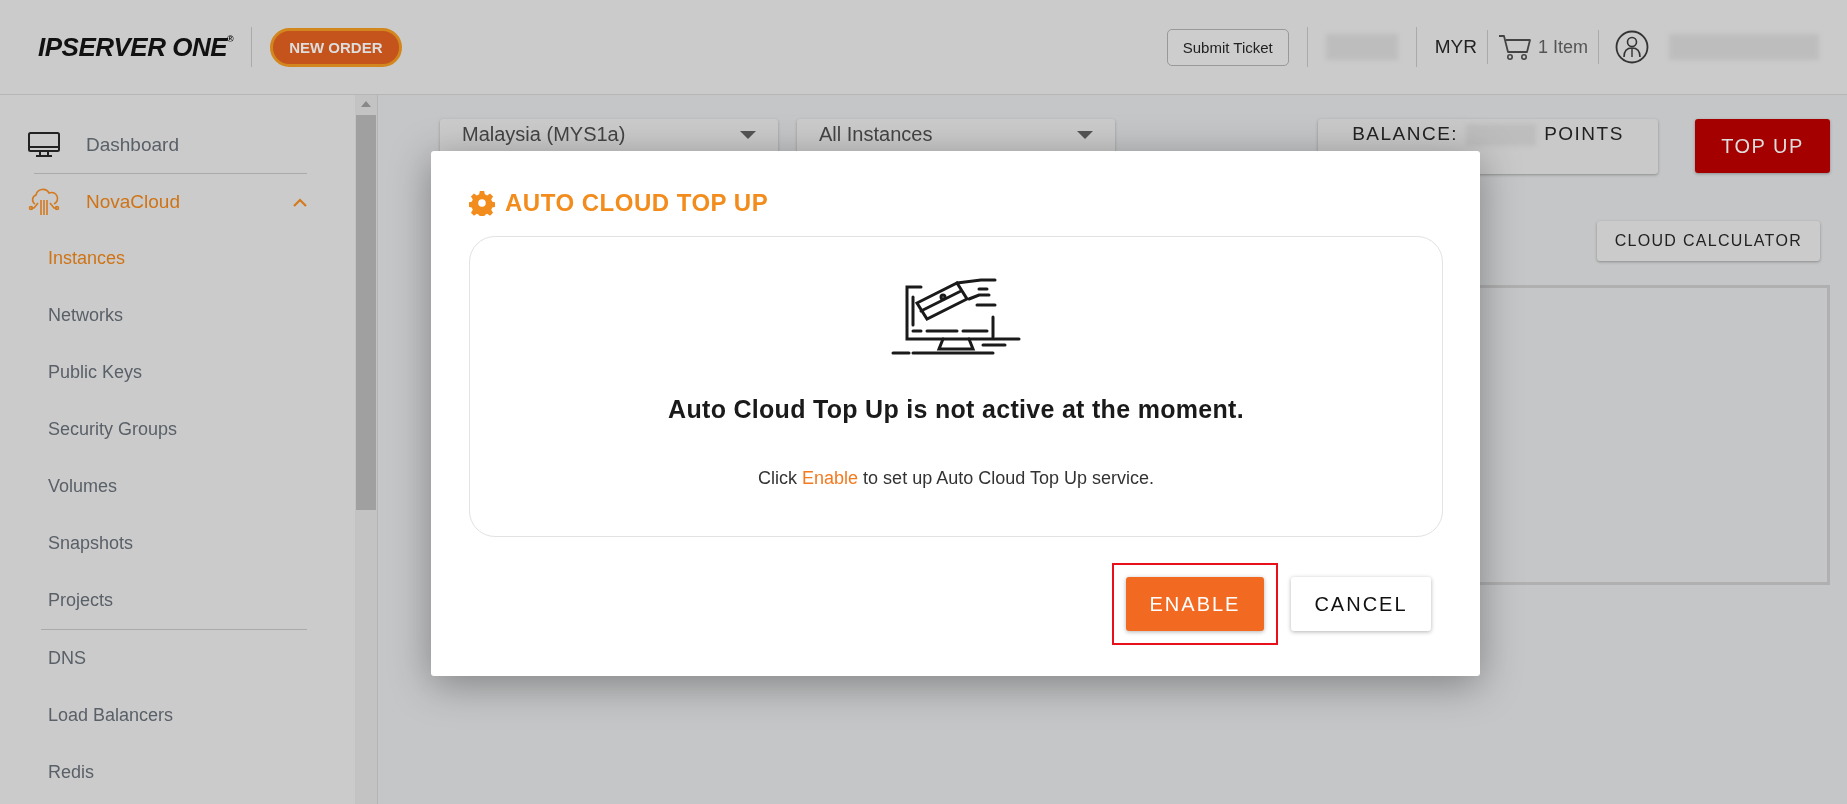 The image size is (1847, 804). I want to click on cart-count: 1 Item, so click(1562, 47).